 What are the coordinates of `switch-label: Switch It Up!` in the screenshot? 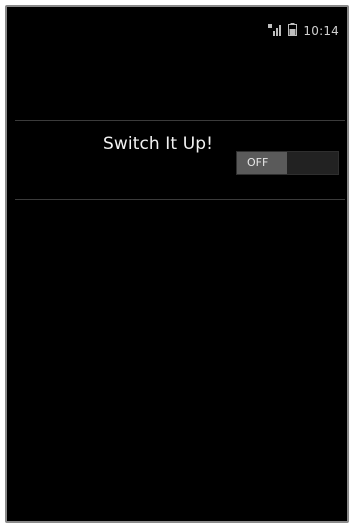 It's located at (158, 144).